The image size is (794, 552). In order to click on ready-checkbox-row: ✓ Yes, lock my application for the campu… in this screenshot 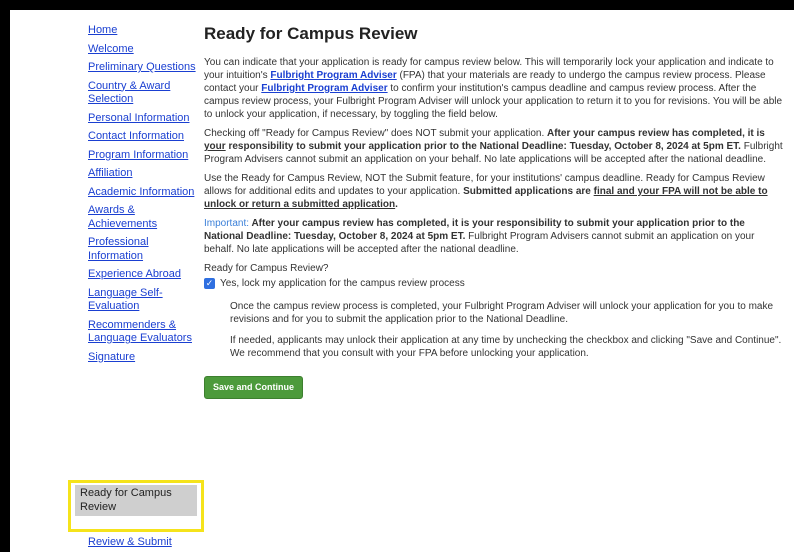, I will do `click(494, 283)`.